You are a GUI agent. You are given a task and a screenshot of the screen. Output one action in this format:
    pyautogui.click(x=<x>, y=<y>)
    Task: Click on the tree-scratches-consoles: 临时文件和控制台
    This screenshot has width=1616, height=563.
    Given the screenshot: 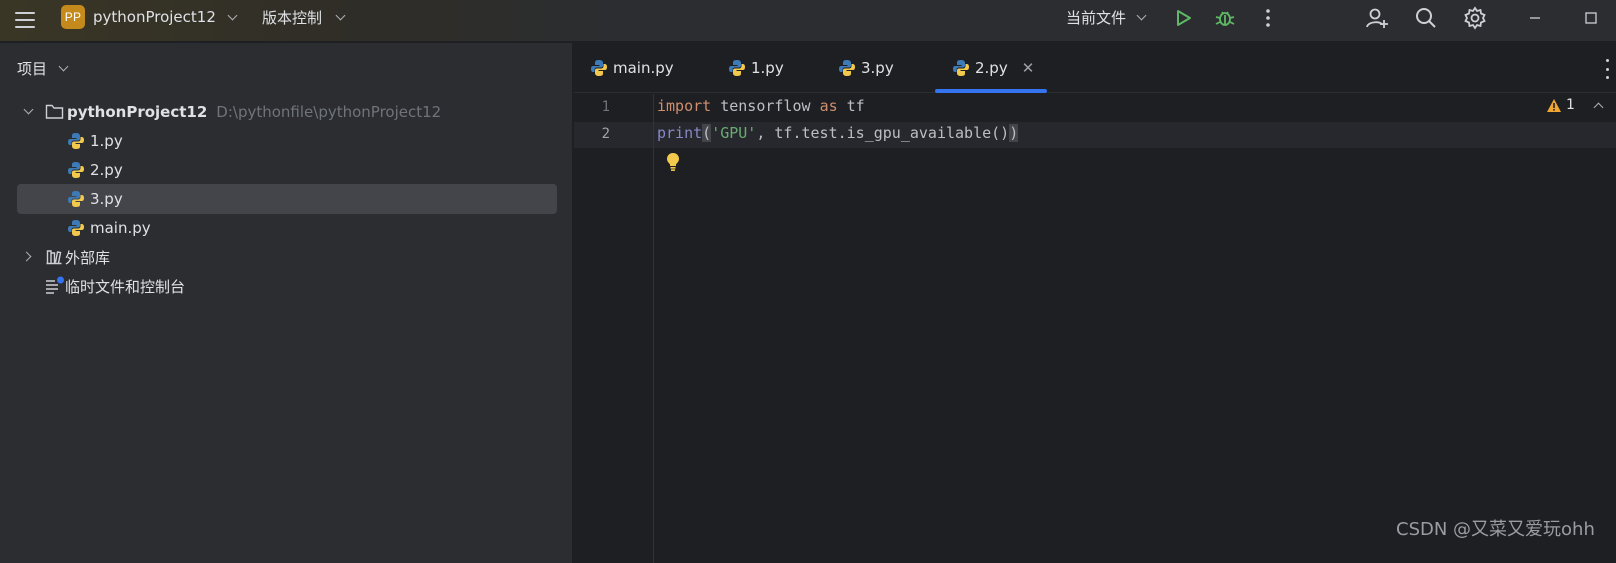 What is the action you would take?
    pyautogui.click(x=287, y=286)
    